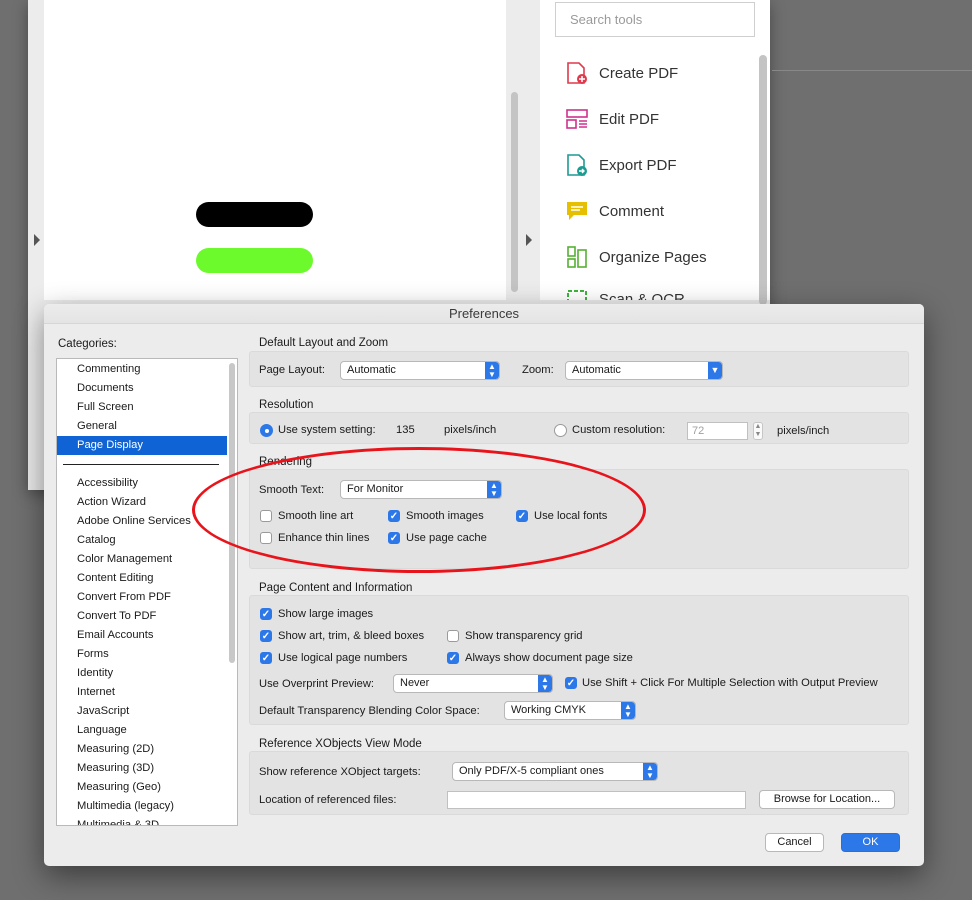 This screenshot has height=900, width=972. I want to click on zoom-label: Zoom:, so click(538, 370).